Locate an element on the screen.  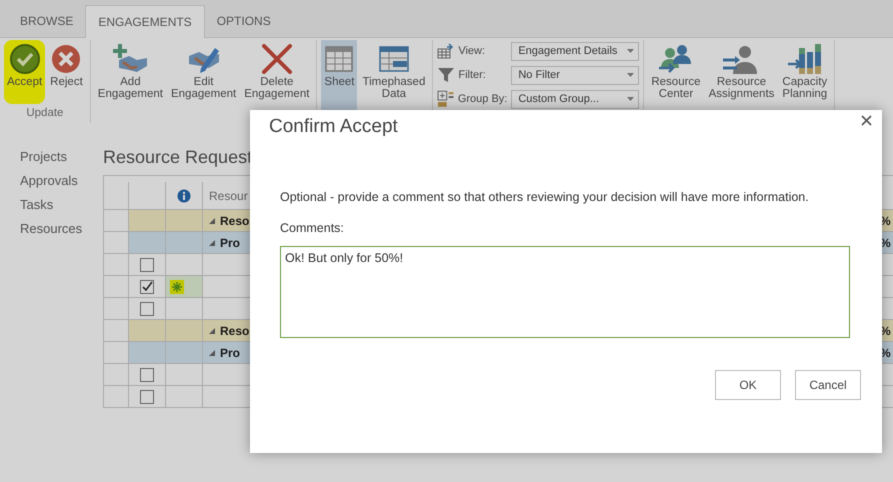
check-circle-icon is located at coordinates (24, 59).